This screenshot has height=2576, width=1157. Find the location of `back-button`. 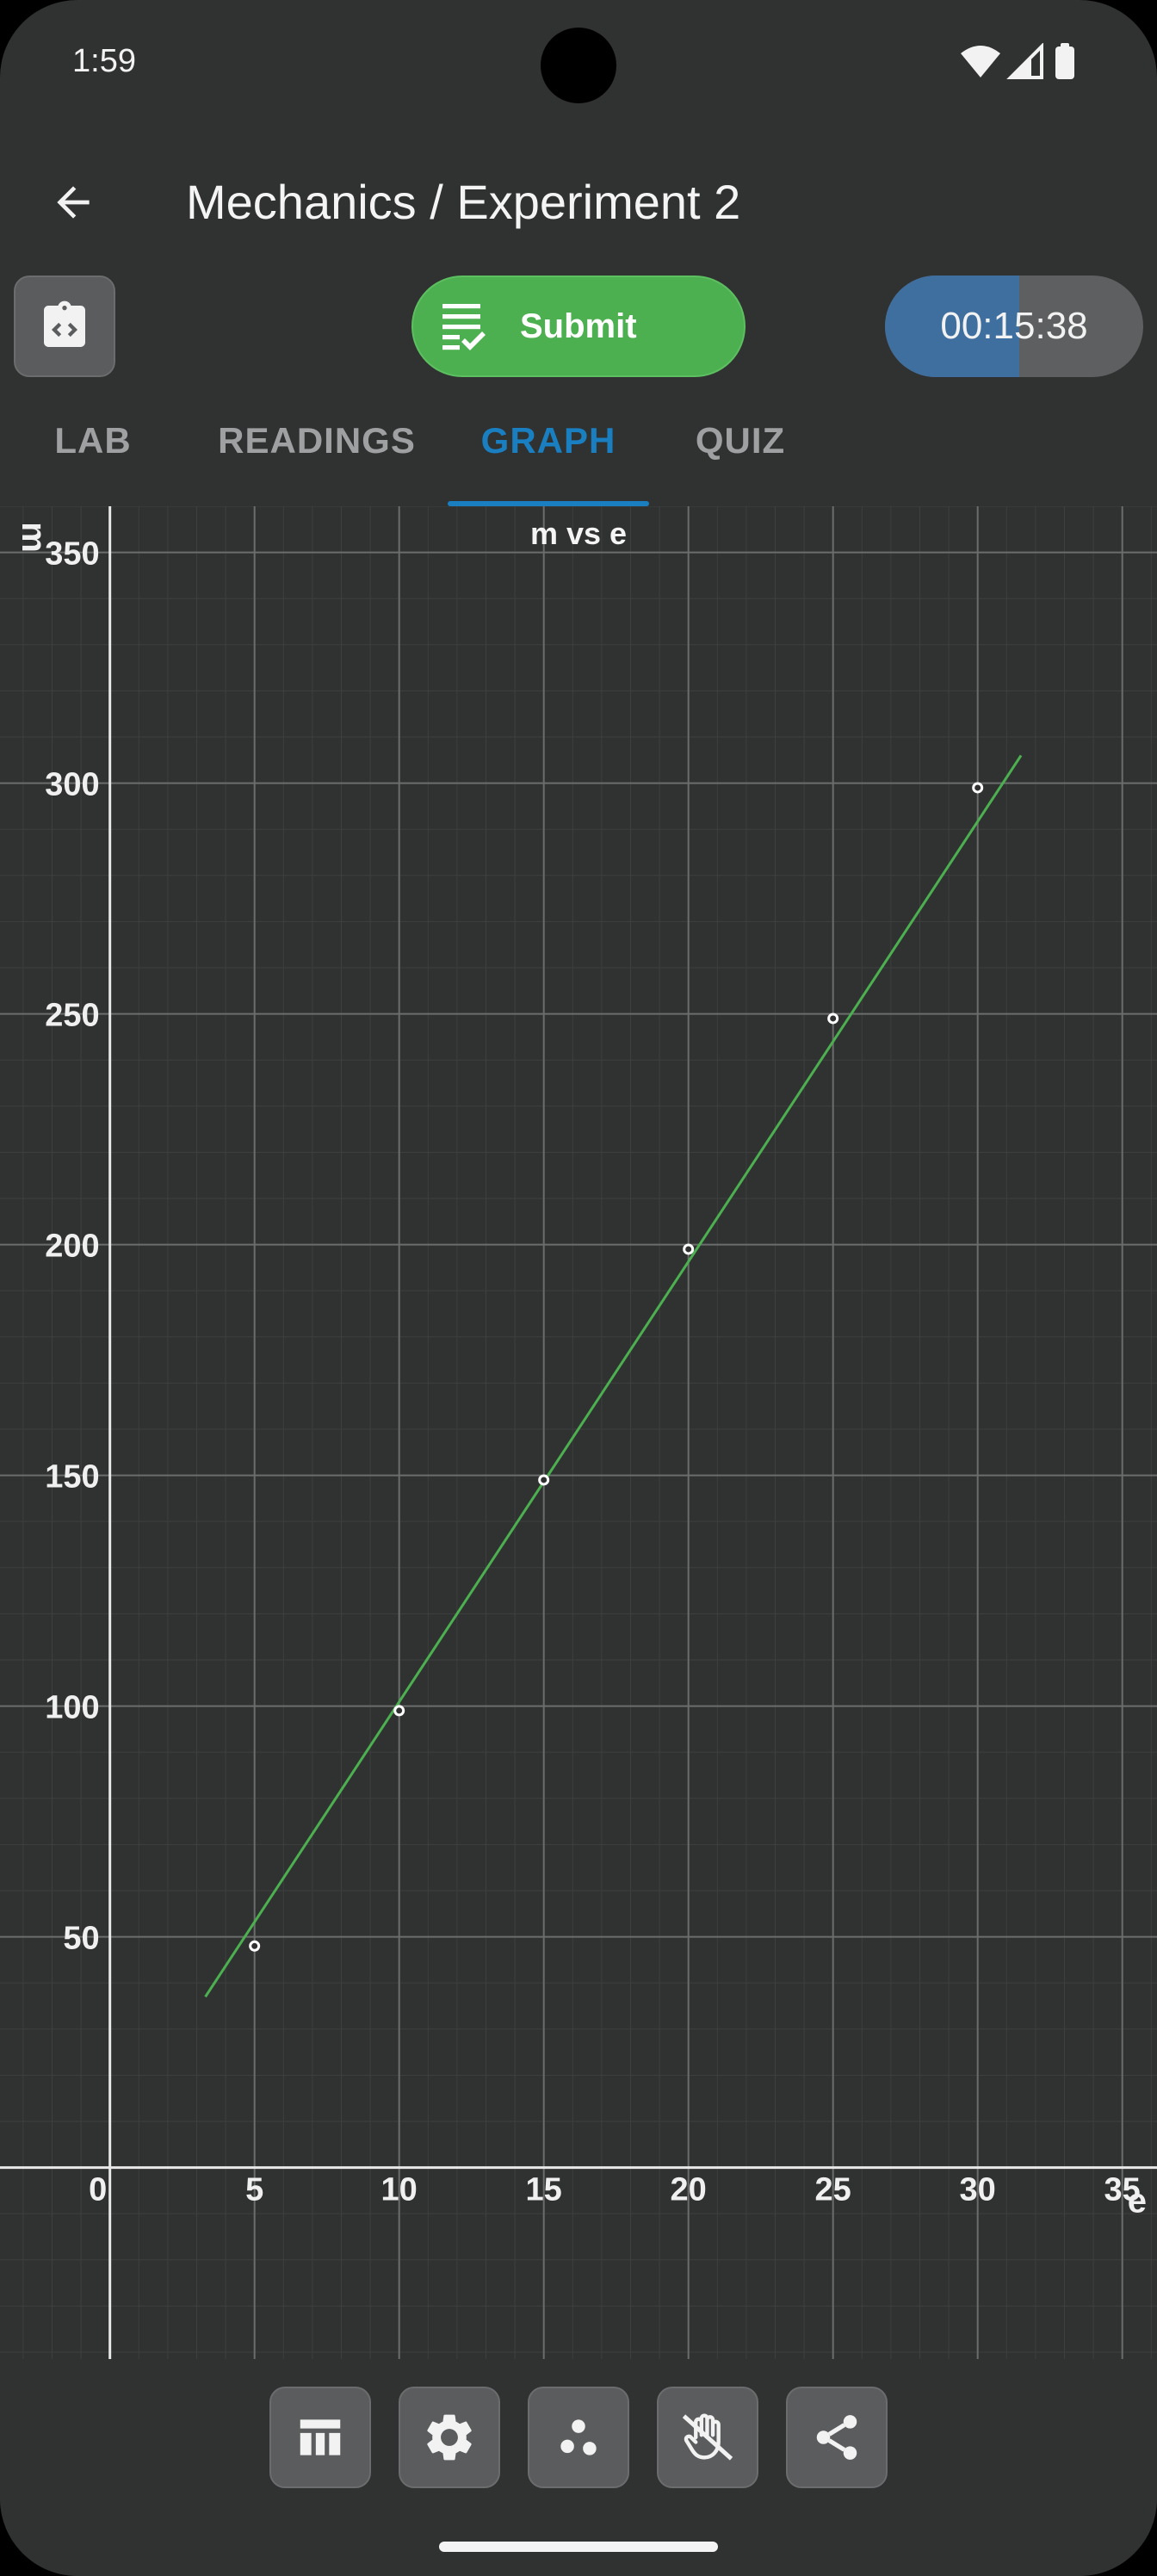

back-button is located at coordinates (73, 202).